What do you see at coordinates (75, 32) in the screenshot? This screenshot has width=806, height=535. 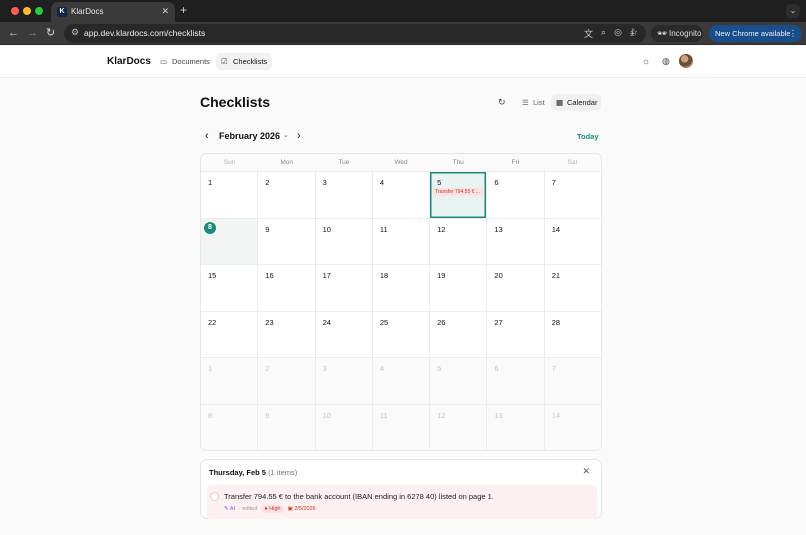 I see `site-info-icon: ⚙` at bounding box center [75, 32].